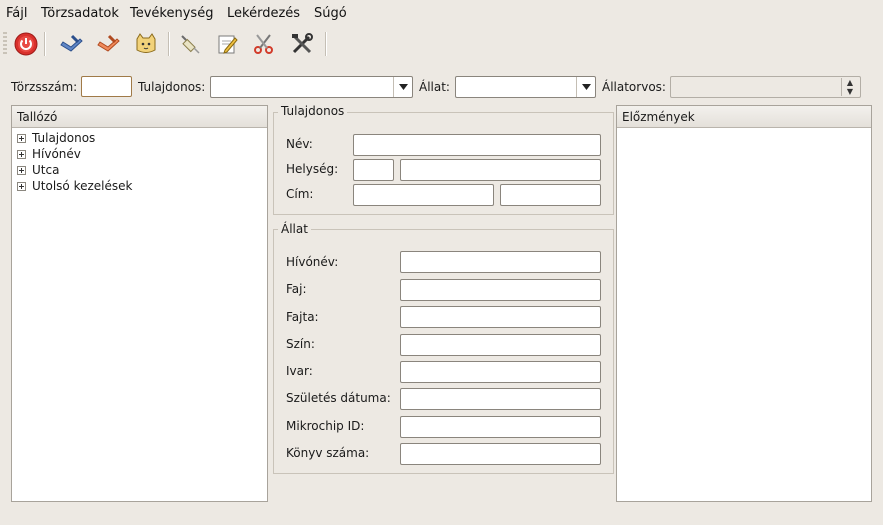 This screenshot has width=883, height=525. What do you see at coordinates (171, 13) in the screenshot?
I see `menu-tevekenyseg: Tevékenység` at bounding box center [171, 13].